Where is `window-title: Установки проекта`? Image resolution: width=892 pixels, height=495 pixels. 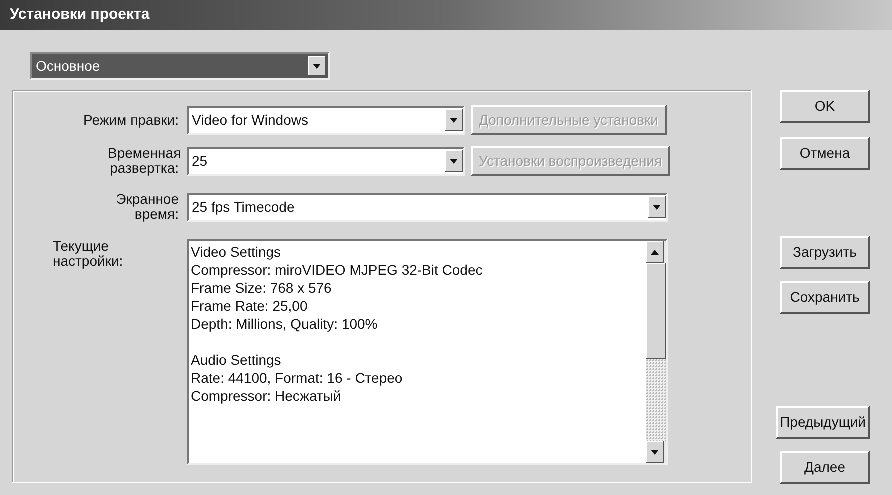
window-title: Установки проекта is located at coordinates (80, 14).